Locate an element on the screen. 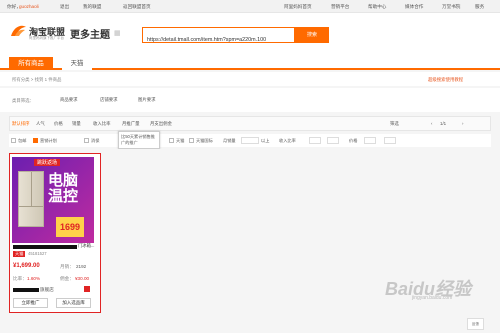  promote-button: 立即推广 is located at coordinates (30, 303).